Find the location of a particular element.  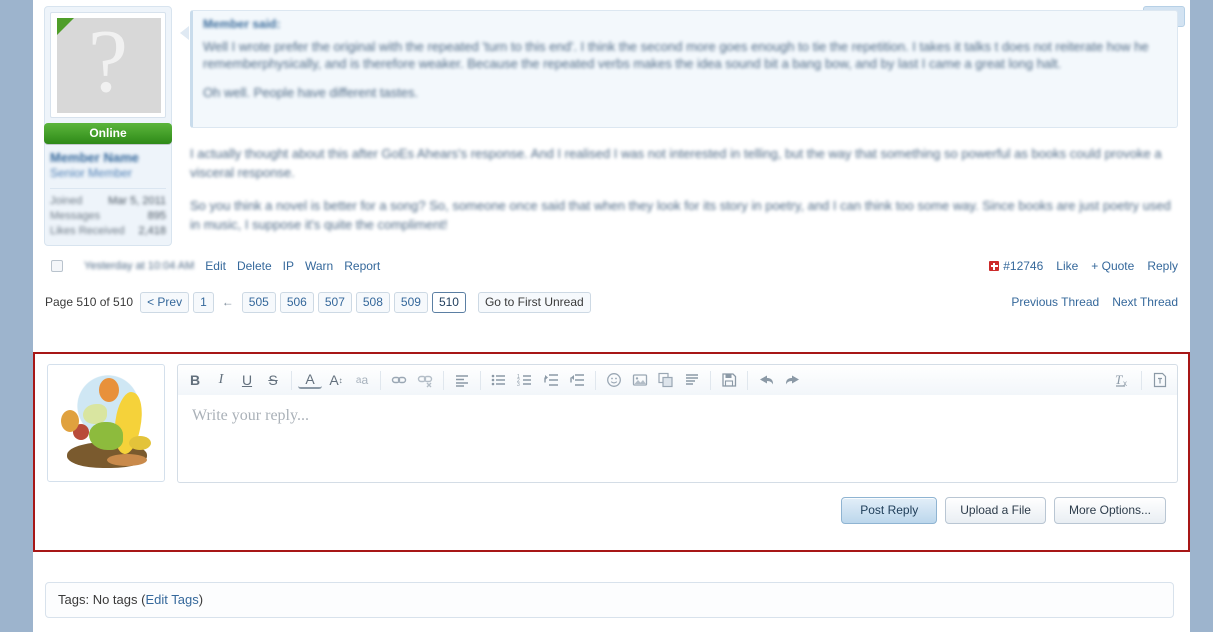

user-stat-value: Mar 5, 2011 is located at coordinates (137, 201).